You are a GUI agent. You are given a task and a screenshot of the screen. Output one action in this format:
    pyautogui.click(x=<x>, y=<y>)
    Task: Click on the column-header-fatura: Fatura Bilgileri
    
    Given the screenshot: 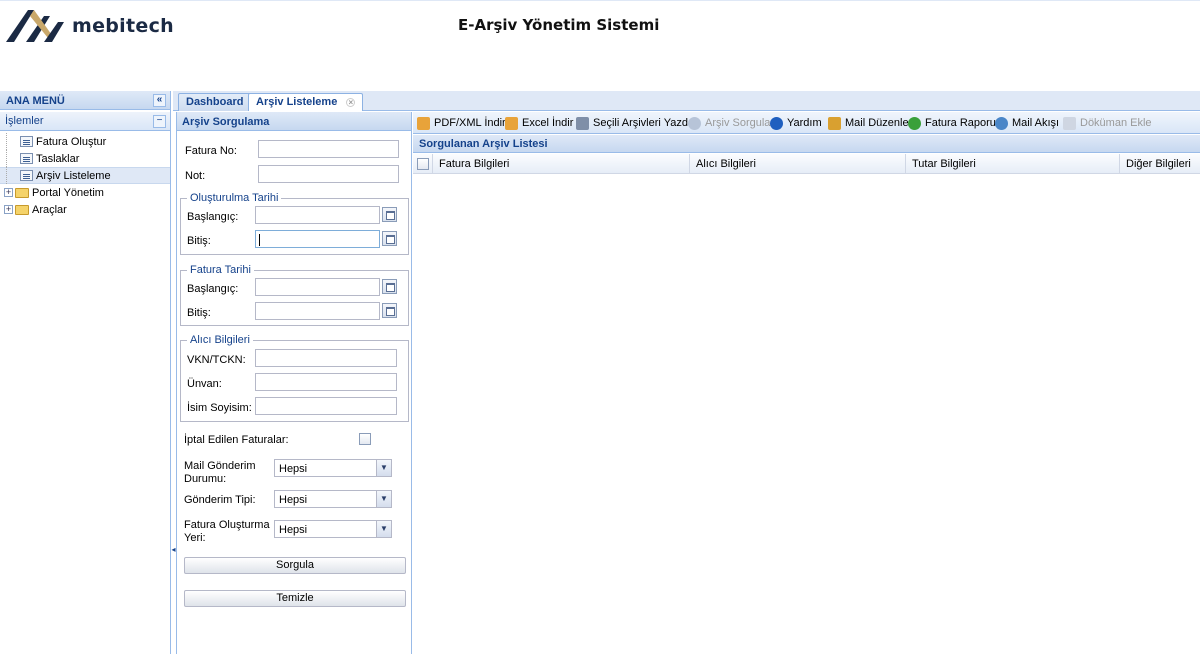 What is the action you would take?
    pyautogui.click(x=561, y=164)
    